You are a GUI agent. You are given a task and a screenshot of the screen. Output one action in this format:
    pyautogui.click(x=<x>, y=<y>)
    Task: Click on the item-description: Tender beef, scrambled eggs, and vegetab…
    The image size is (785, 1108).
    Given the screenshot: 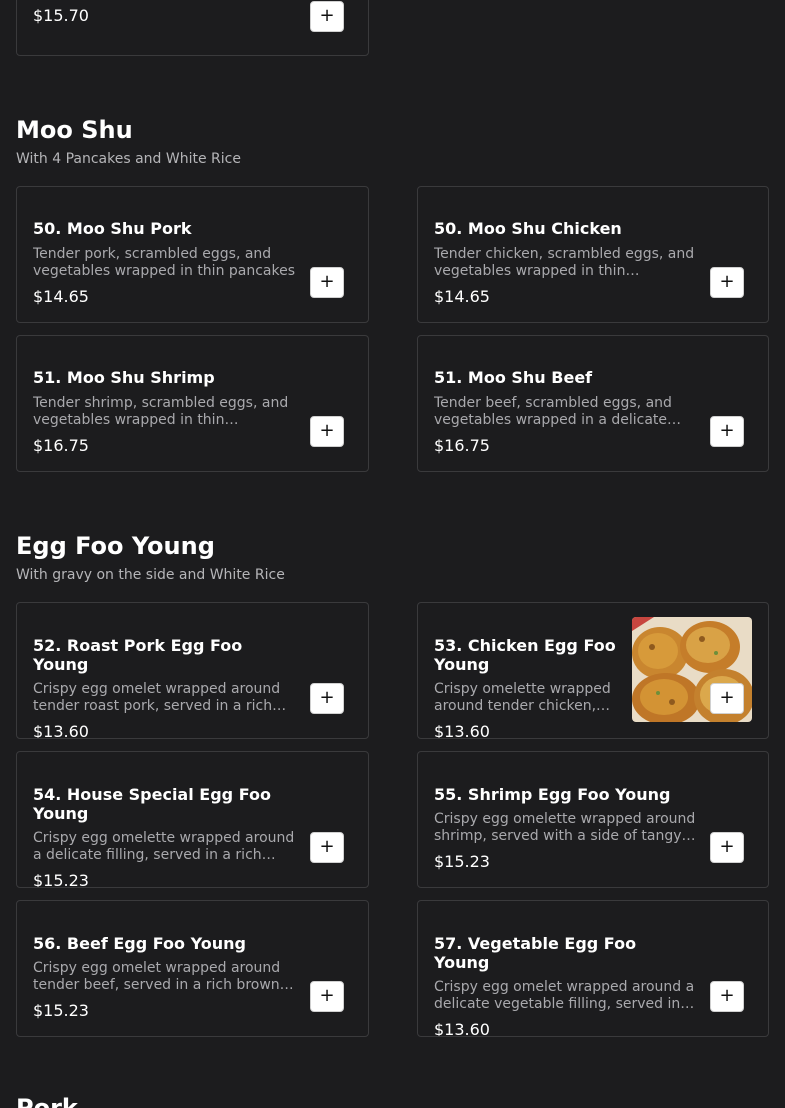 What is the action you would take?
    pyautogui.click(x=558, y=411)
    